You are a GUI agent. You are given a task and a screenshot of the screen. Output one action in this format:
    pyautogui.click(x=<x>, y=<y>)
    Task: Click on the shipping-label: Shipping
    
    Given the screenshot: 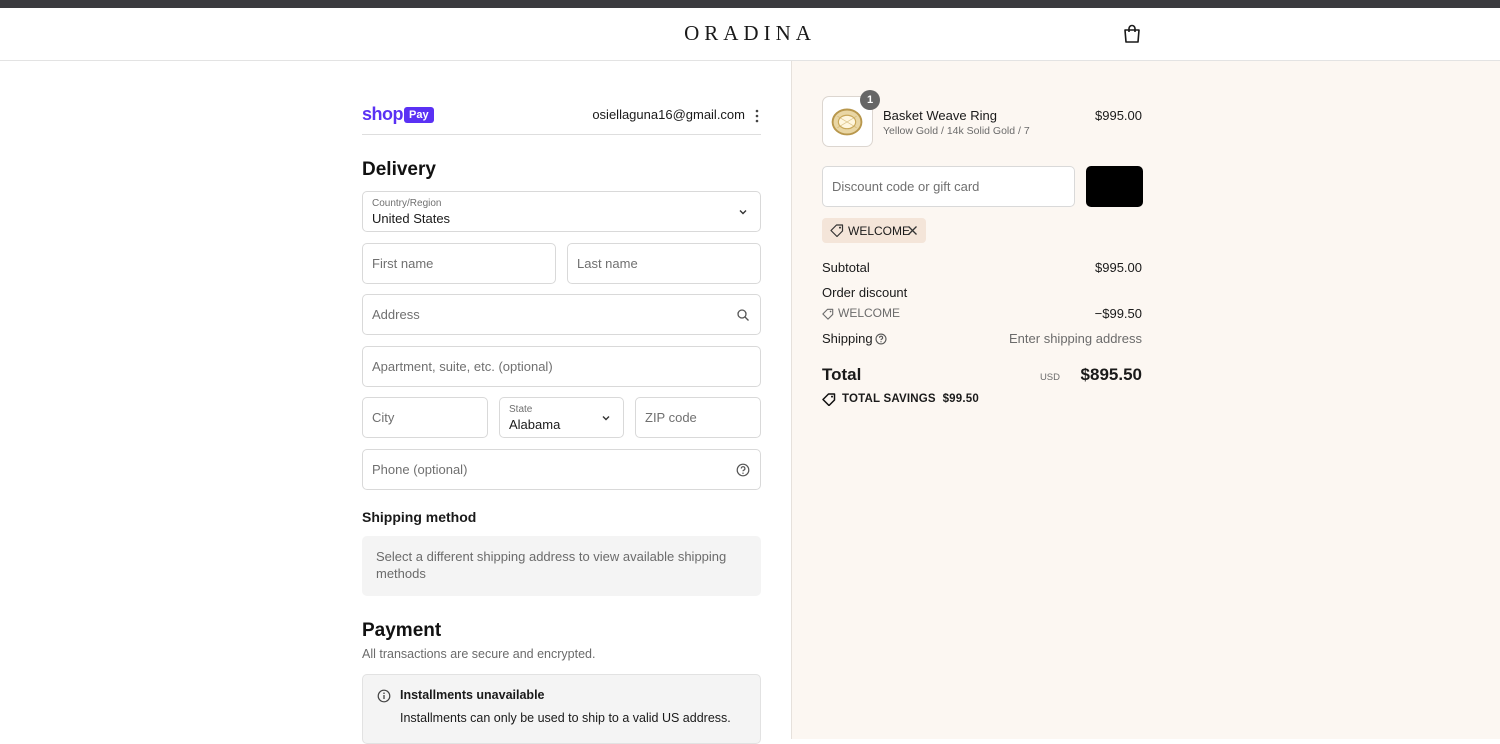 What is the action you would take?
    pyautogui.click(x=847, y=338)
    